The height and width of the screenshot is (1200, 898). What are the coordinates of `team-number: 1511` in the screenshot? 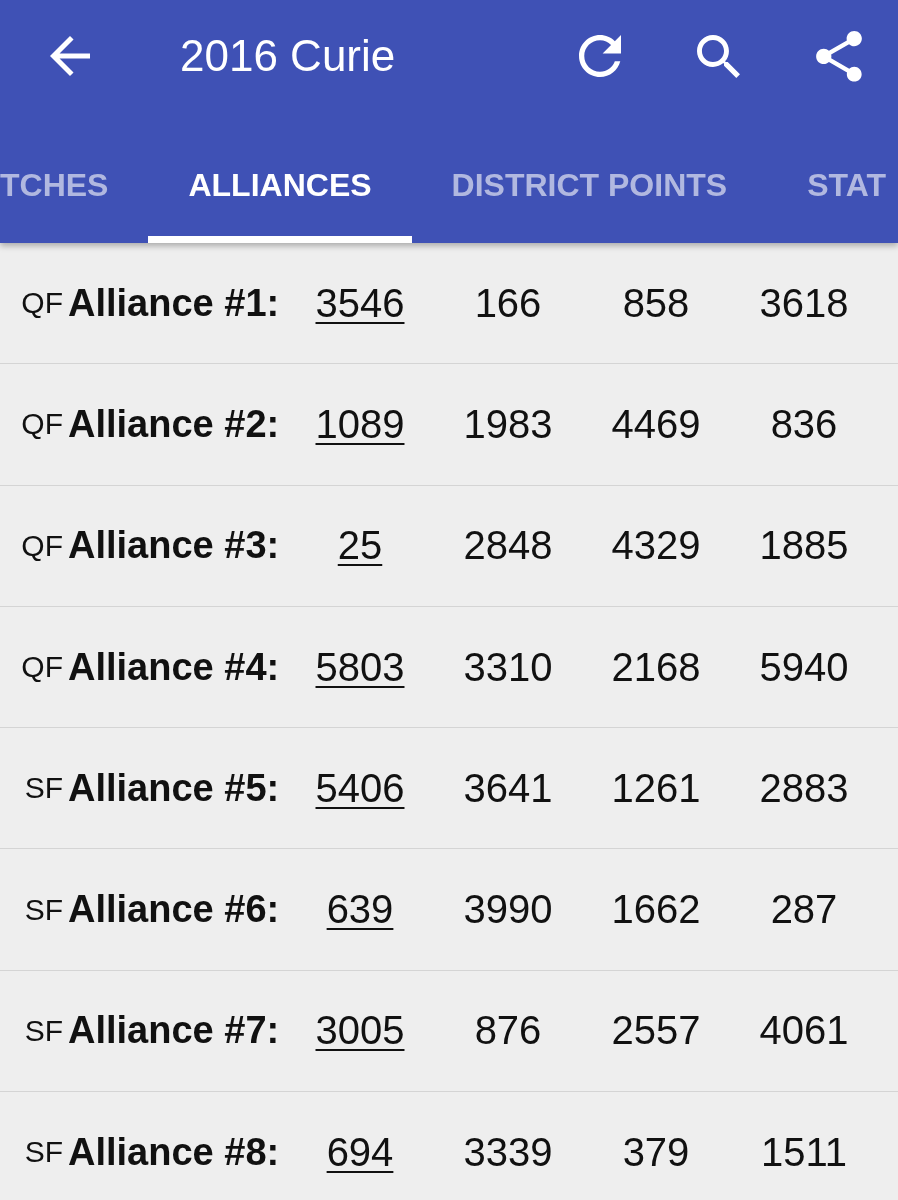 It's located at (804, 1152).